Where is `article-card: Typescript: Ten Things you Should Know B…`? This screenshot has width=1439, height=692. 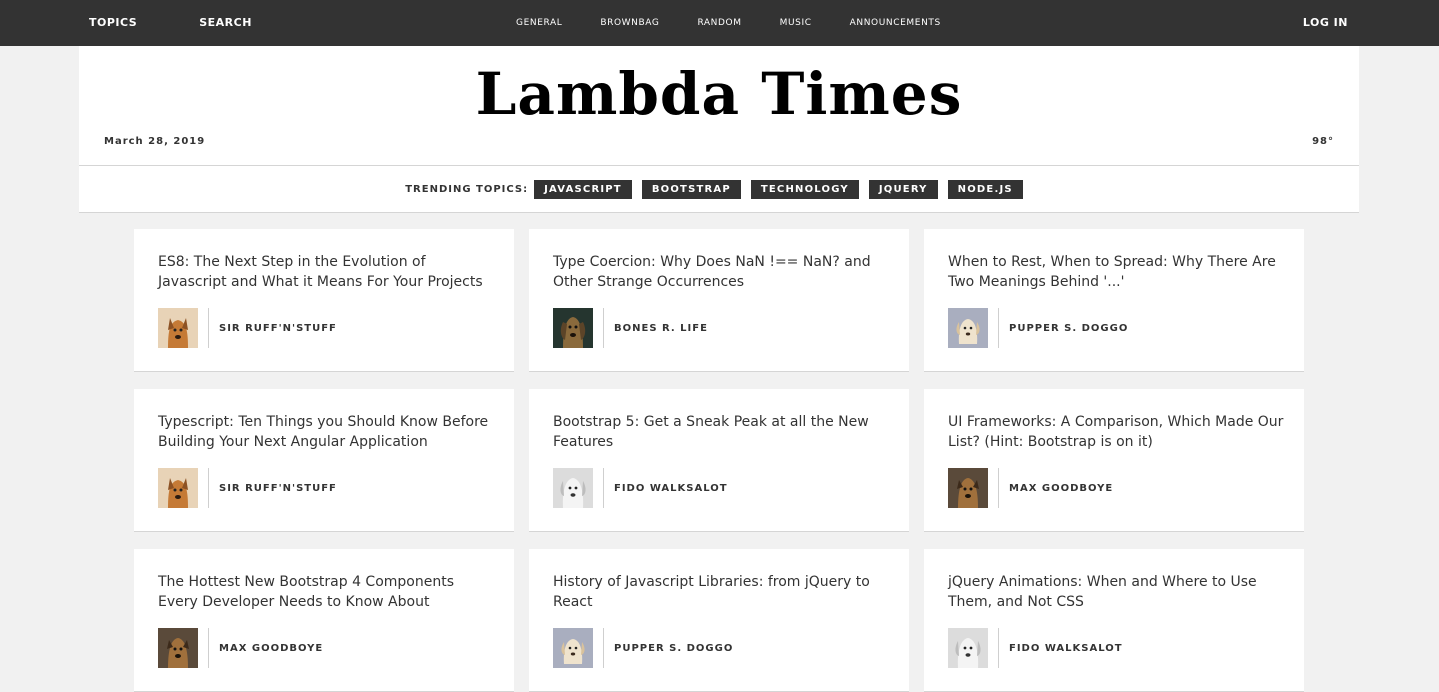
article-card: Typescript: Ten Things you Should Know B… is located at coordinates (324, 460).